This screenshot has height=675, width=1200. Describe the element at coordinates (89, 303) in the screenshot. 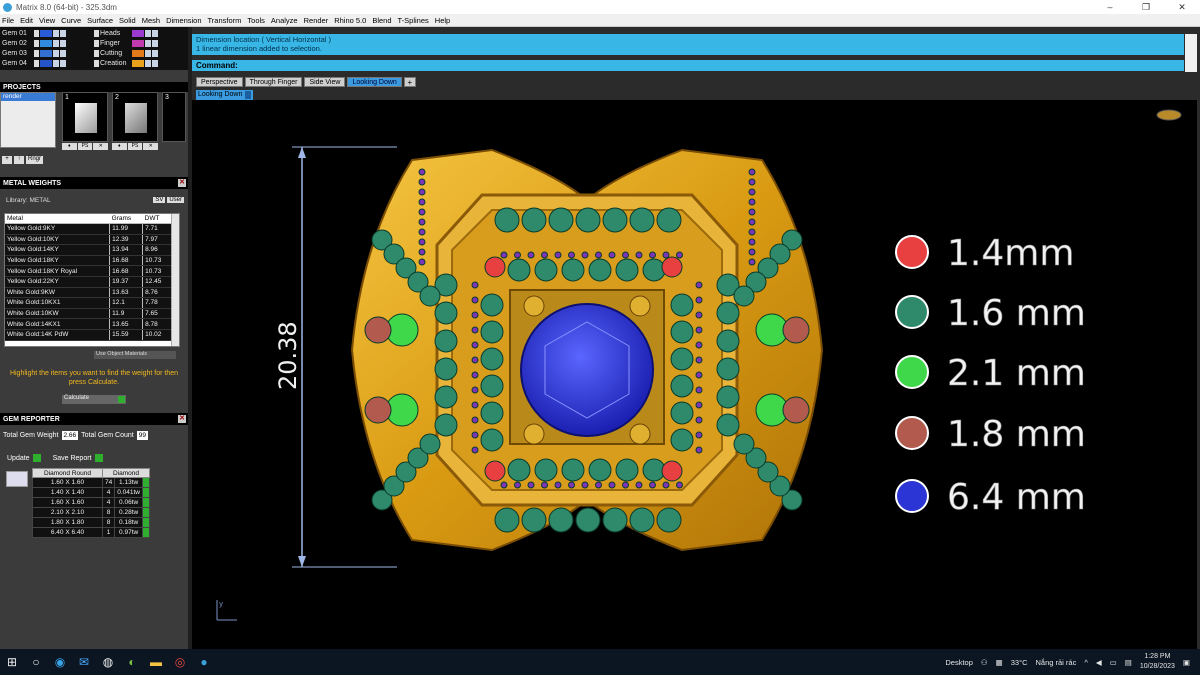

I see `table-row: White Gold:10KX1 12.1 7.78` at that location.